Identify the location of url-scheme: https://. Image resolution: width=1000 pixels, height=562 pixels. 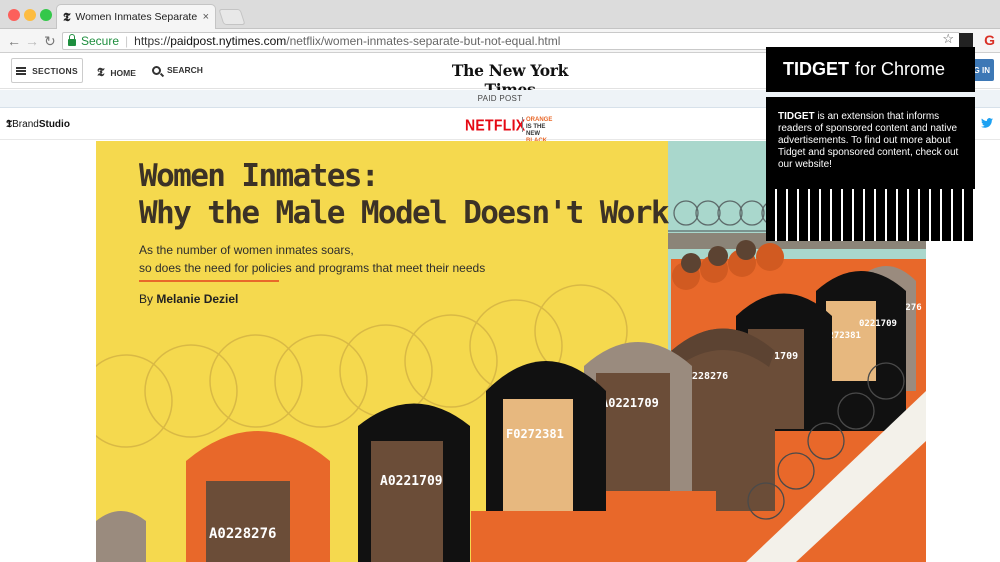
(152, 41).